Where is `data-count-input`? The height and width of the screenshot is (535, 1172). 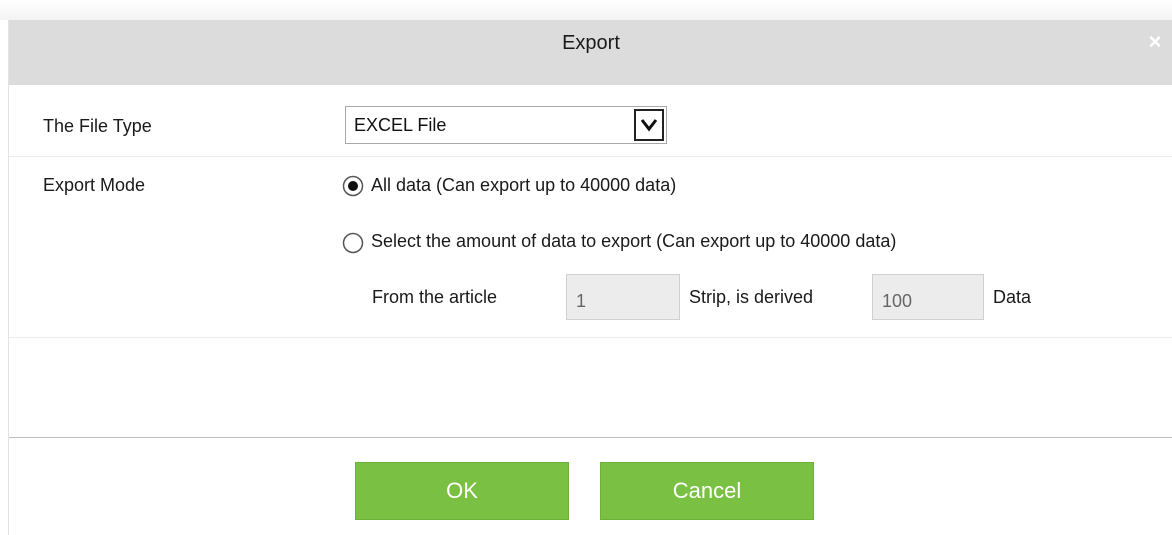
data-count-input is located at coordinates (928, 297).